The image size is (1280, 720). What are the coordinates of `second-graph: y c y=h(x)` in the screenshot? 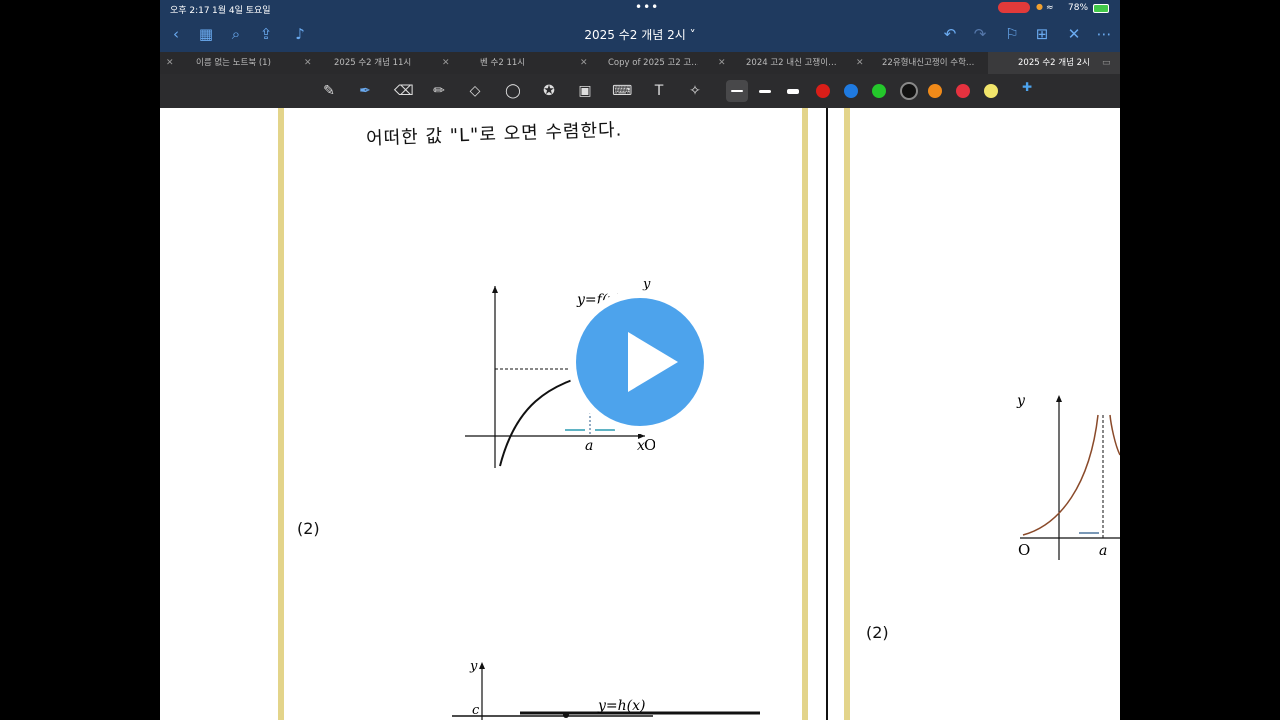 It's located at (606, 689).